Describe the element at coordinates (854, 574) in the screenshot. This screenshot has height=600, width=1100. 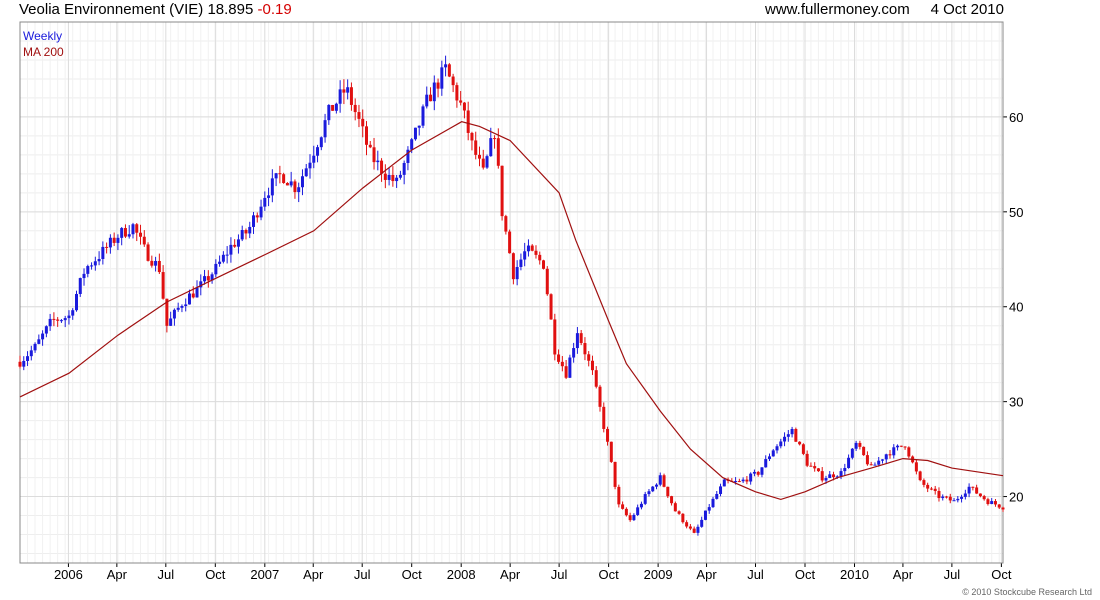
I see `x-tick-label: 2010` at that location.